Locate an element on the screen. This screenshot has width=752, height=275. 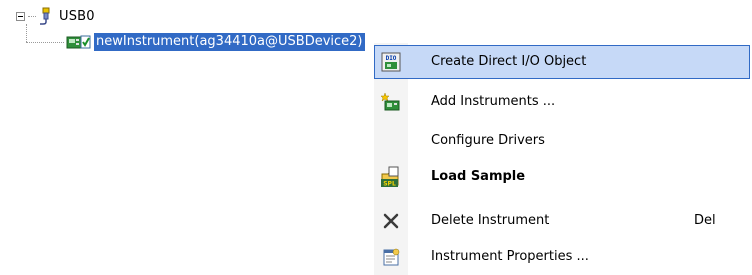
instrument-check-icon is located at coordinates (78, 42).